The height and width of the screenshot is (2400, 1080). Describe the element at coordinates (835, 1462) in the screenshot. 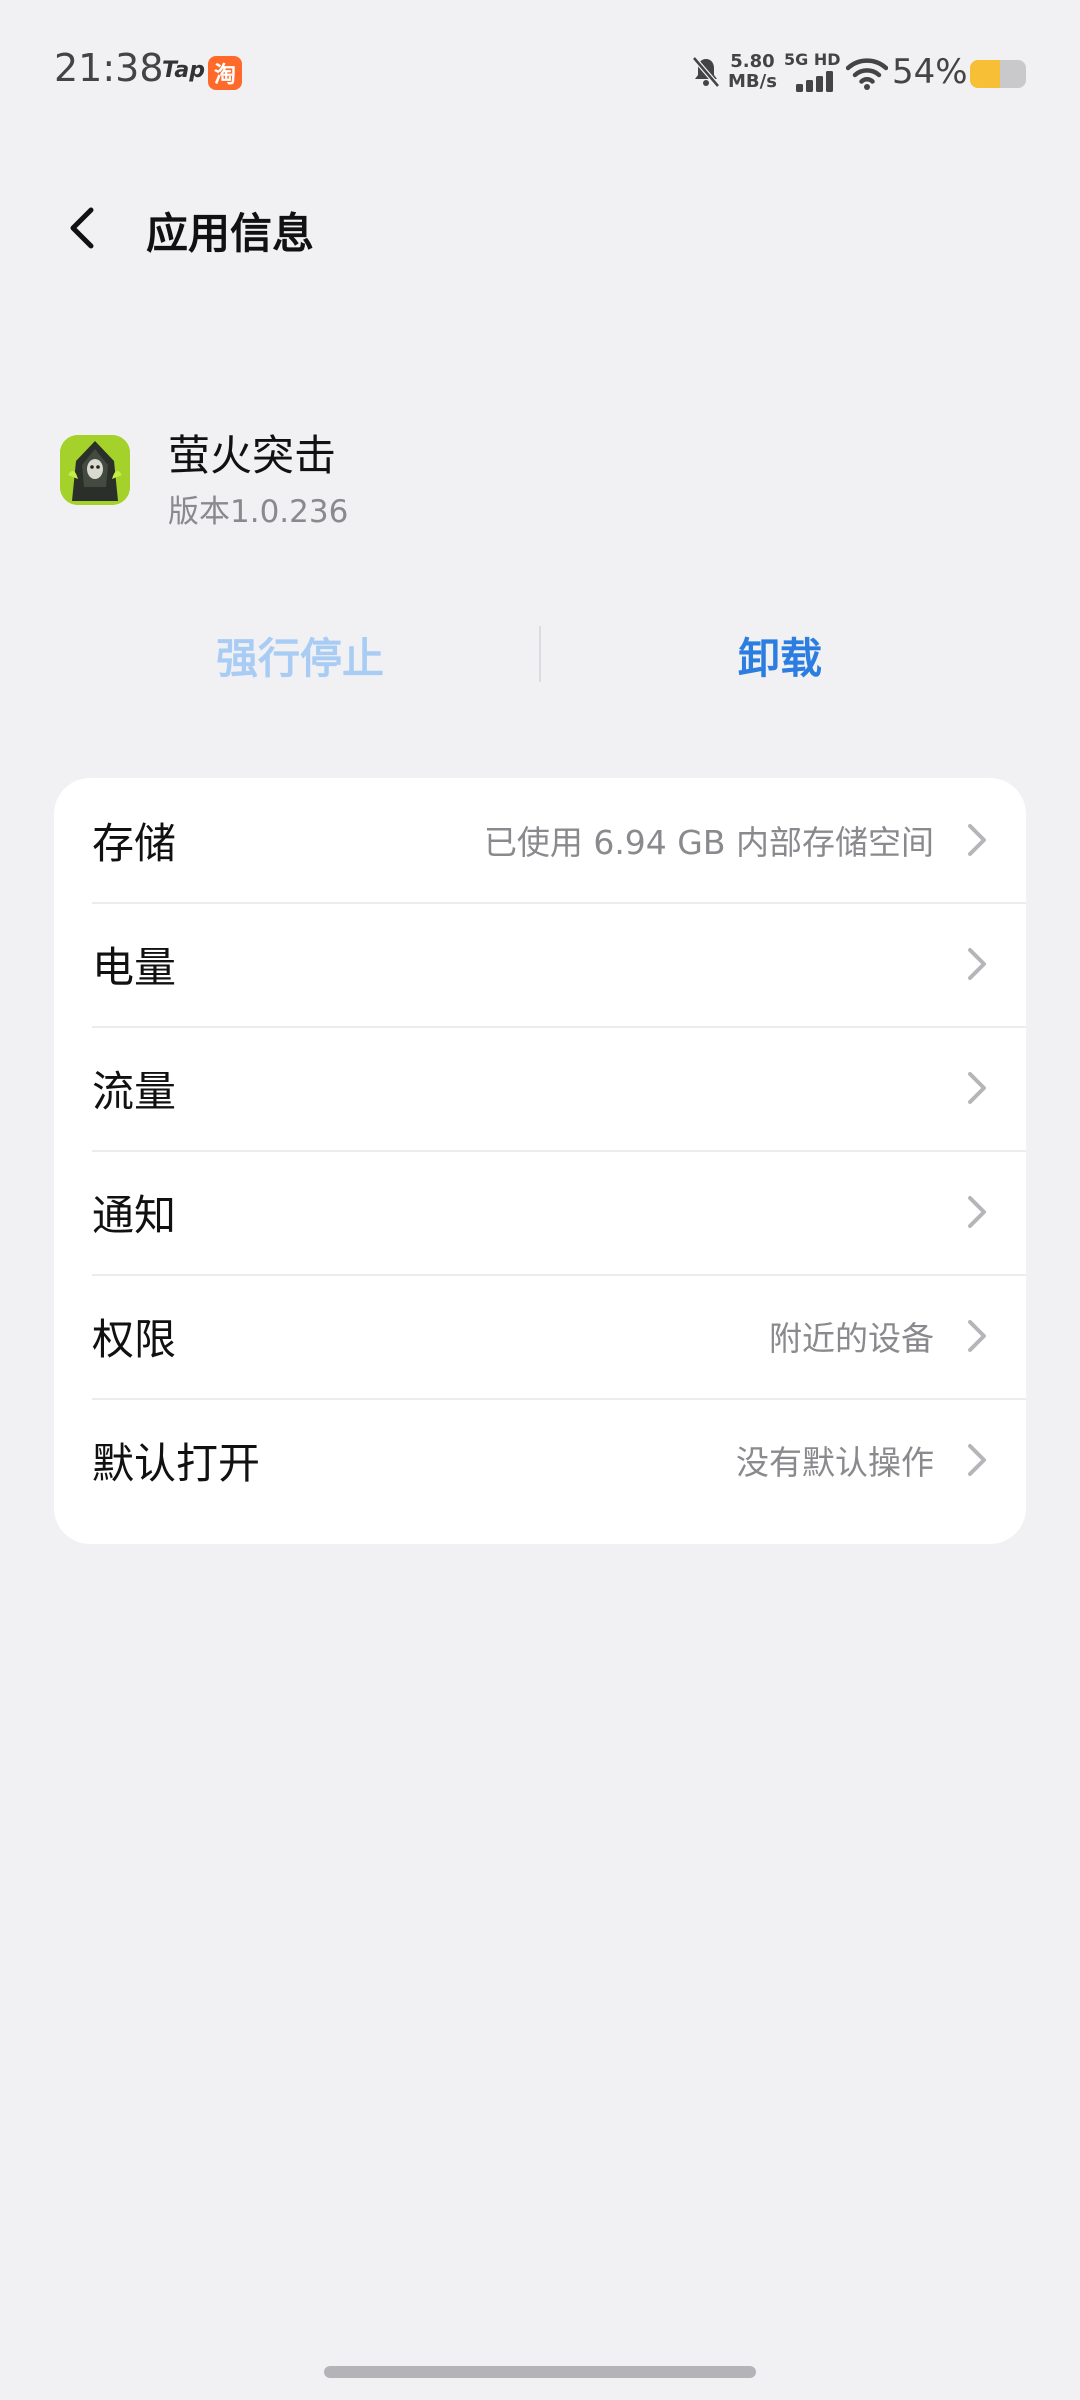

I see `settings-item-value: 没有默认操作` at that location.